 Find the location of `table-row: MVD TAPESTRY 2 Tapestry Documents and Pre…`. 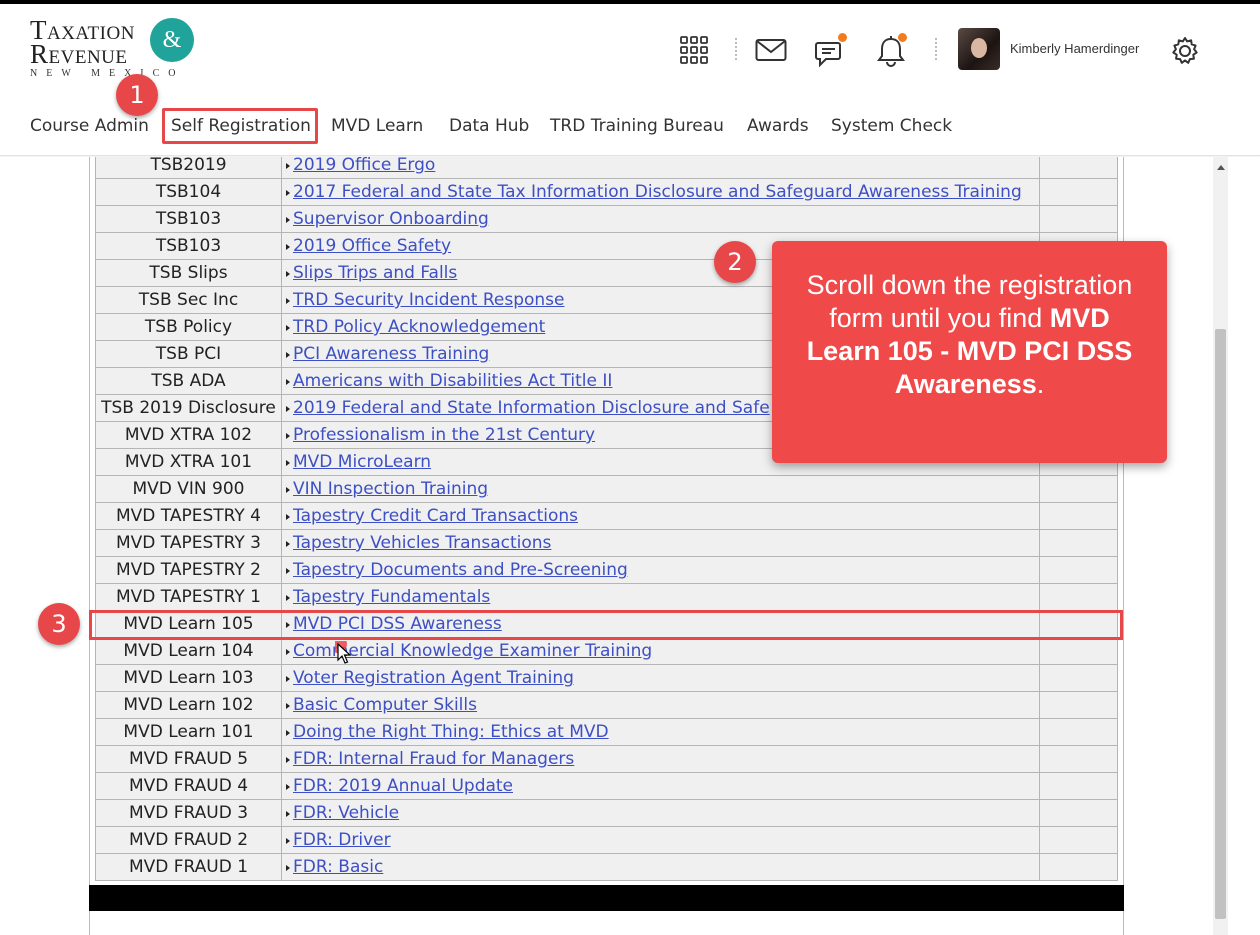

table-row: MVD TAPESTRY 2 Tapestry Documents and Pre… is located at coordinates (606, 570).